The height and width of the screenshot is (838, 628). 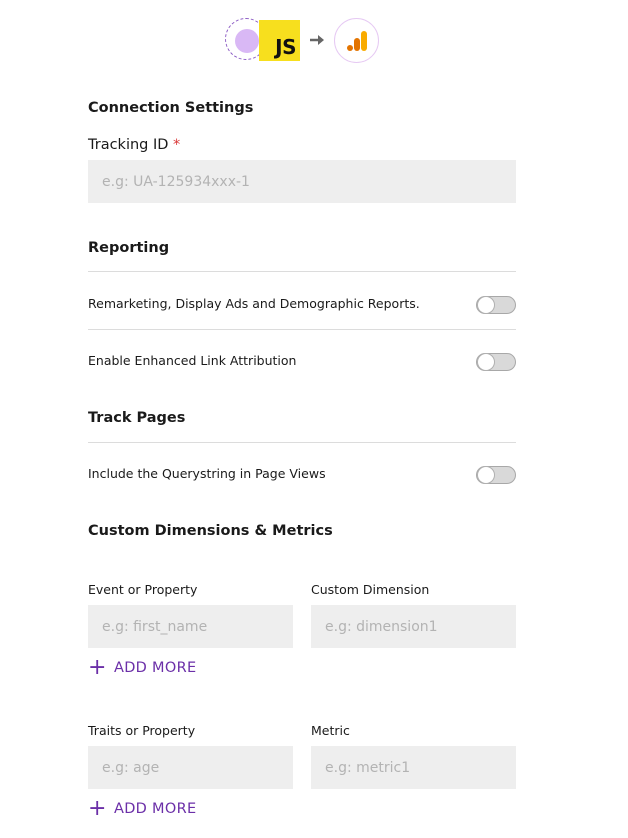 I want to click on google-analytics-icon, so click(x=356, y=40).